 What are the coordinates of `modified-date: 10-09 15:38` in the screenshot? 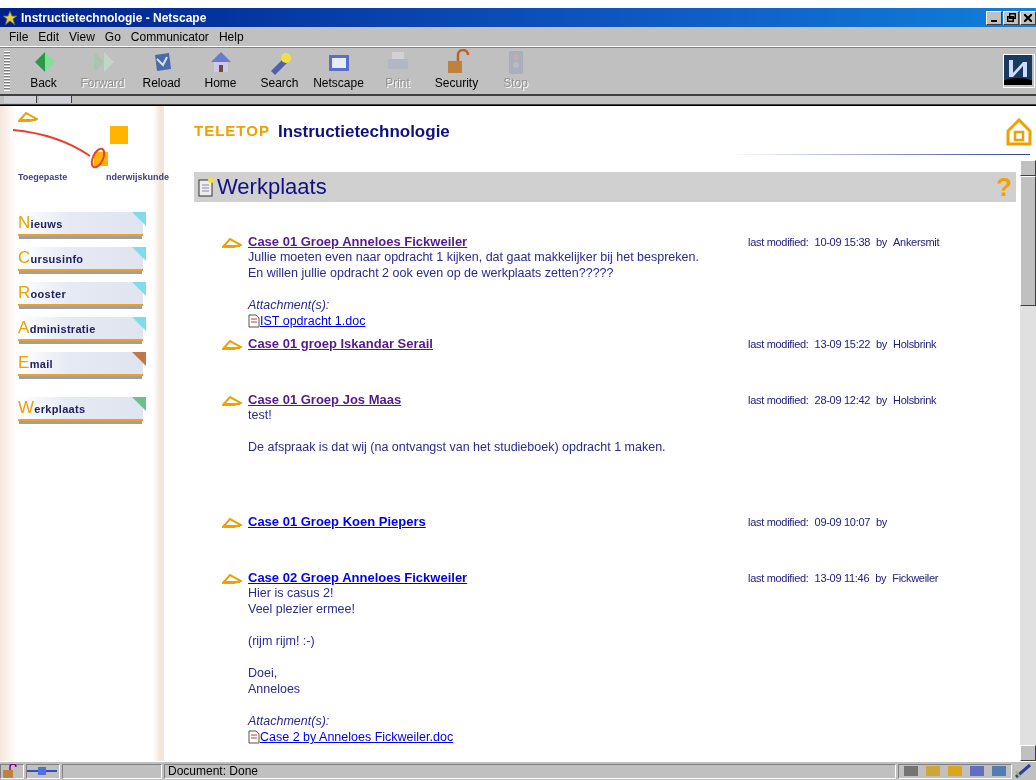 It's located at (842, 241).